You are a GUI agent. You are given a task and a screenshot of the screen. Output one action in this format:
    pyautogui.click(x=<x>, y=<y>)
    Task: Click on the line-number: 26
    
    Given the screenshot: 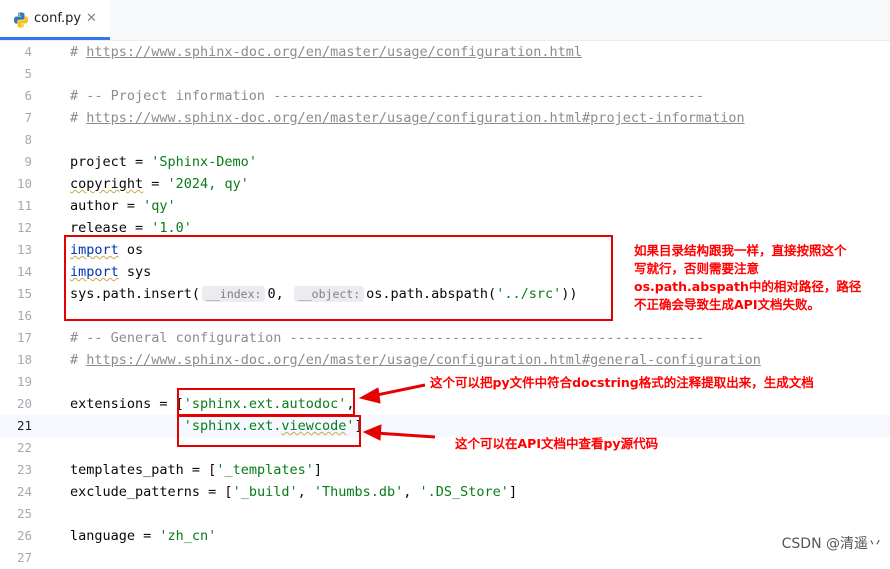 What is the action you would take?
    pyautogui.click(x=24, y=535)
    